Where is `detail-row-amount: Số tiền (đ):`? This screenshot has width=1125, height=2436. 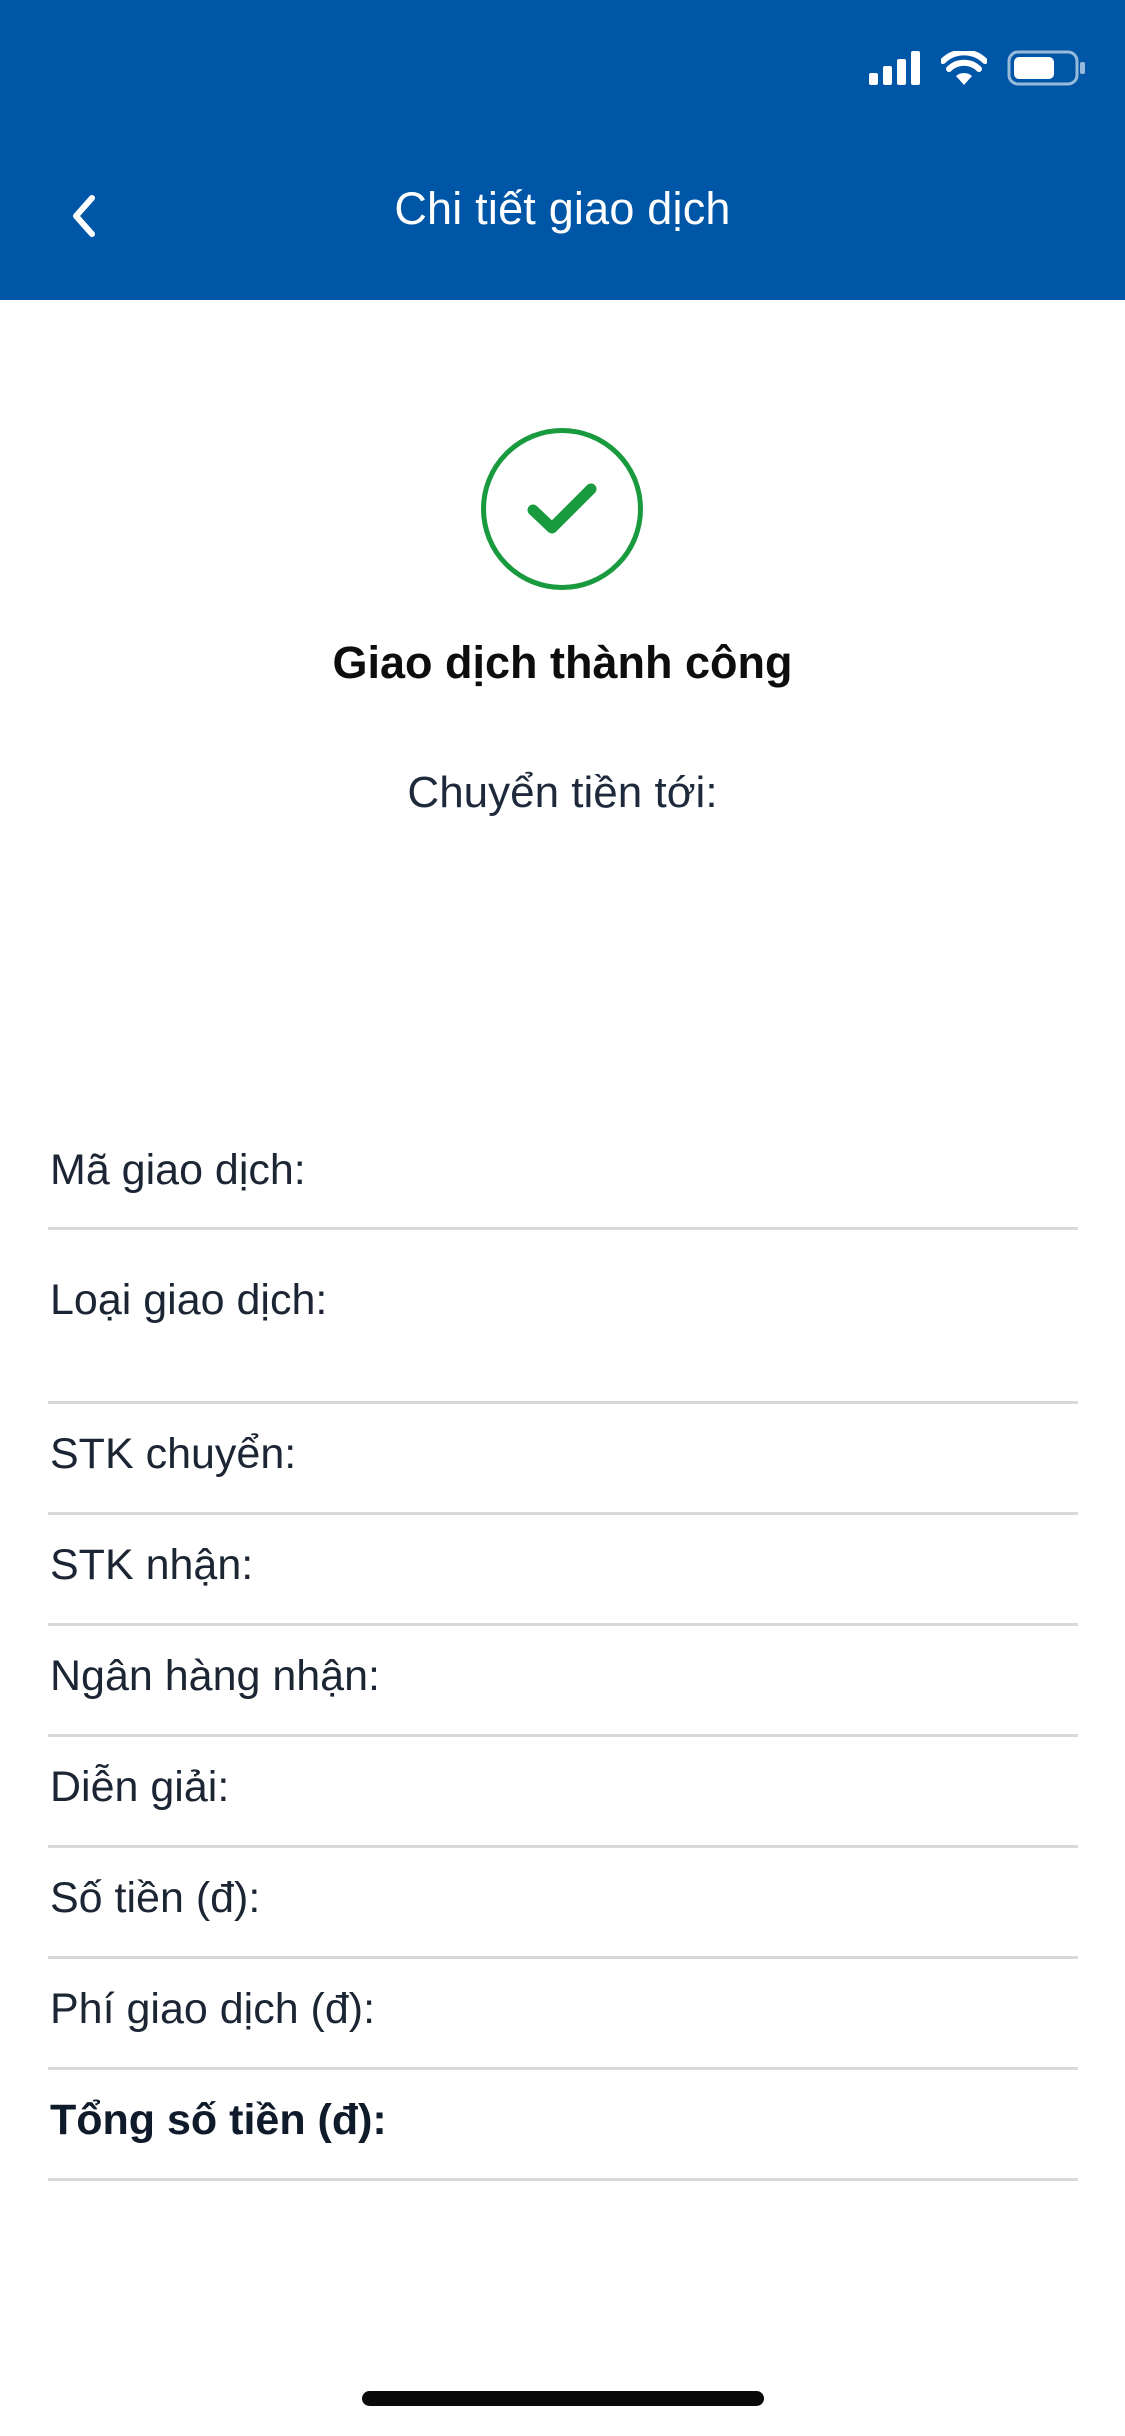 detail-row-amount: Số tiền (đ): is located at coordinates (563, 1903).